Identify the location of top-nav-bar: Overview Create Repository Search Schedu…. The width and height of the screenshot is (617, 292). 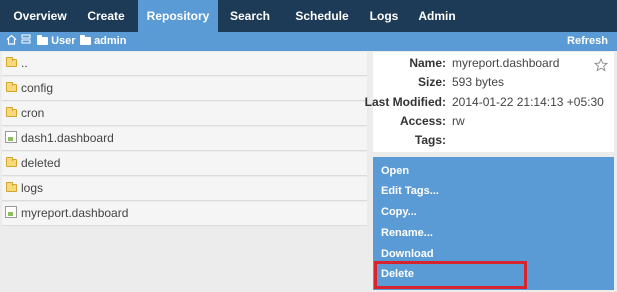
(308, 16).